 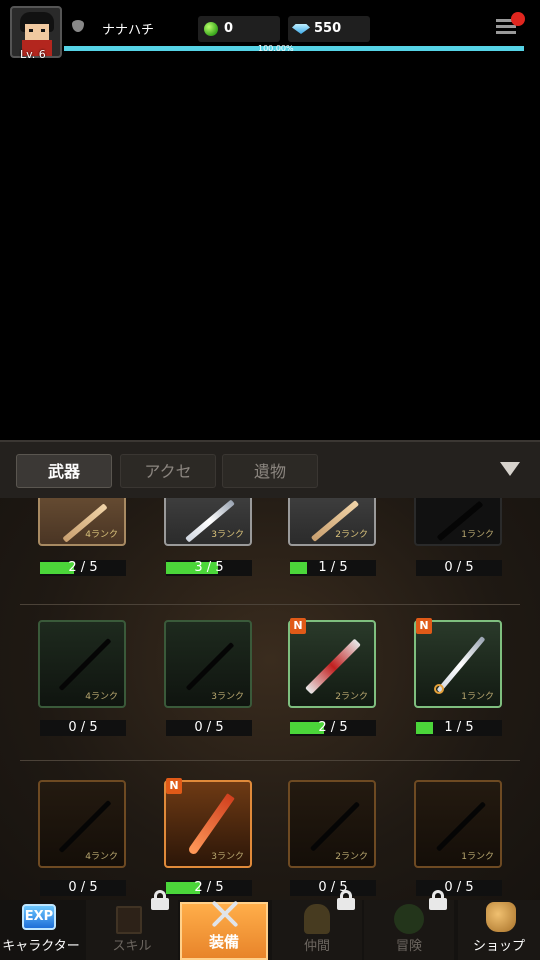 What do you see at coordinates (239, 29) in the screenshot?
I see `gem-counter: 0` at bounding box center [239, 29].